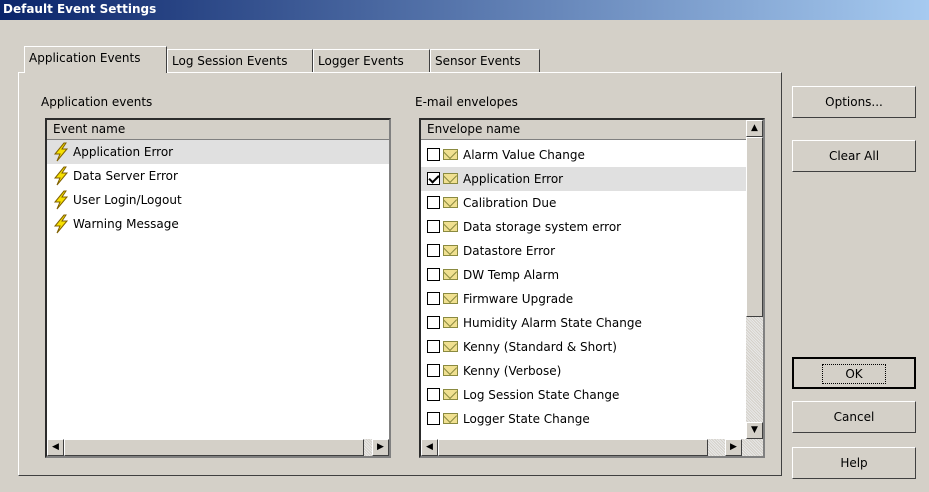  I want to click on envelope-name-column-header: Envelope name, so click(583, 130).